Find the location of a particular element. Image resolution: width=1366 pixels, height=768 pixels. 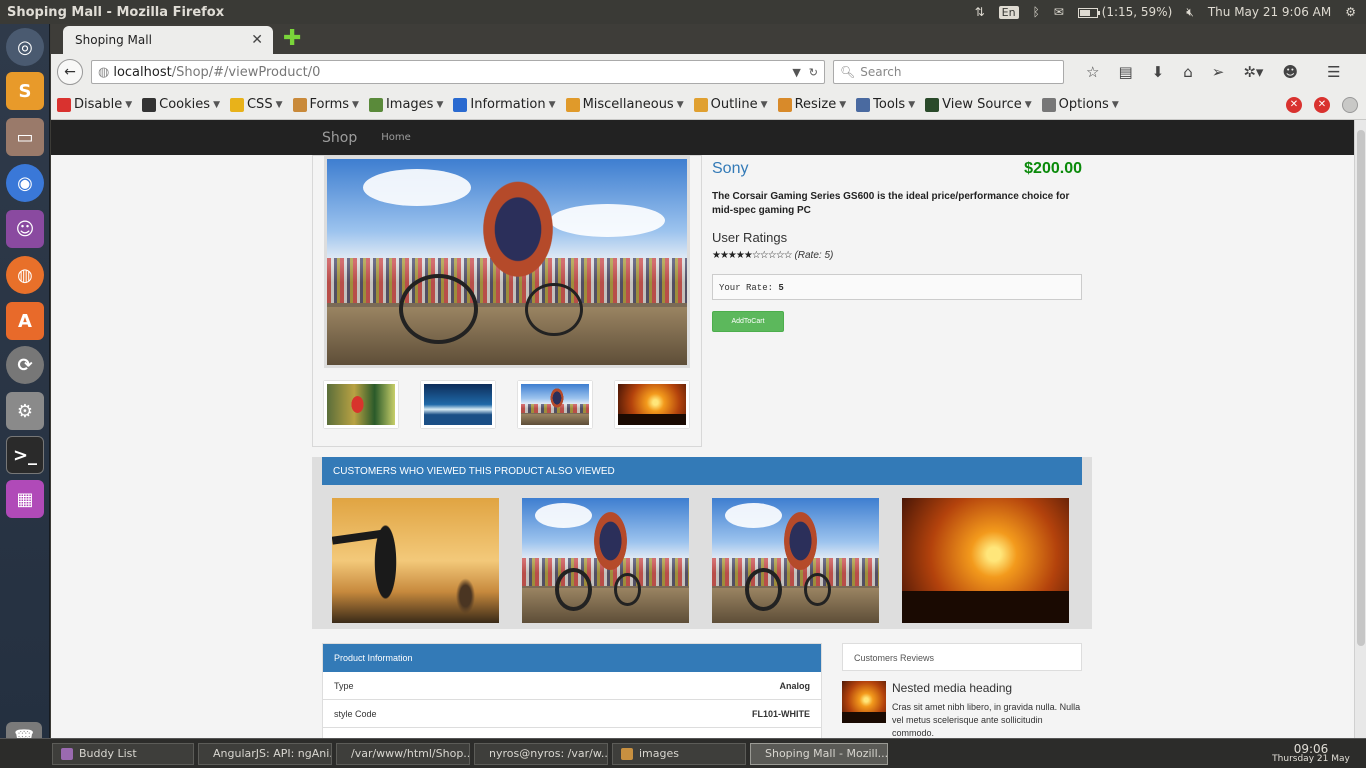

devbar-cookies-menu: Cookies ▼ is located at coordinates (181, 104).